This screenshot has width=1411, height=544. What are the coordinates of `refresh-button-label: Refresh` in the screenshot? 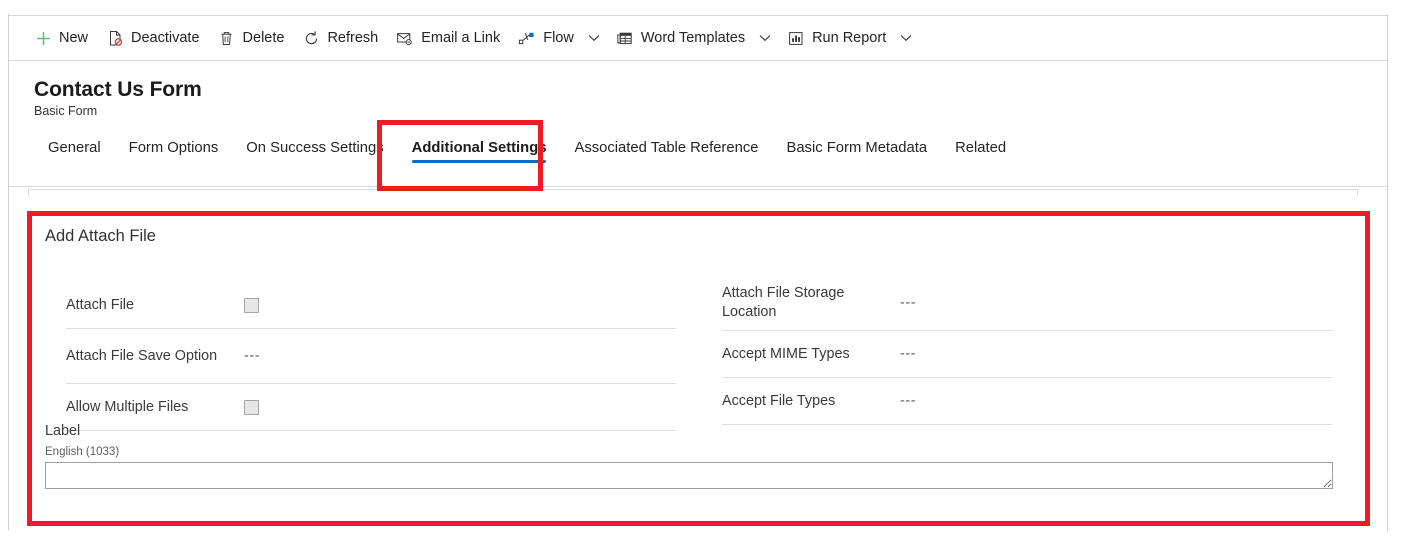 It's located at (353, 37).